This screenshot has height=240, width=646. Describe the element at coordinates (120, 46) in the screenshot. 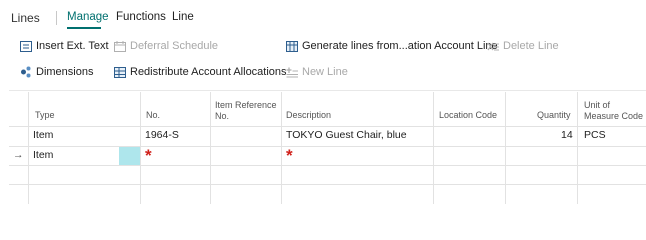

I see `schedule-icon` at that location.